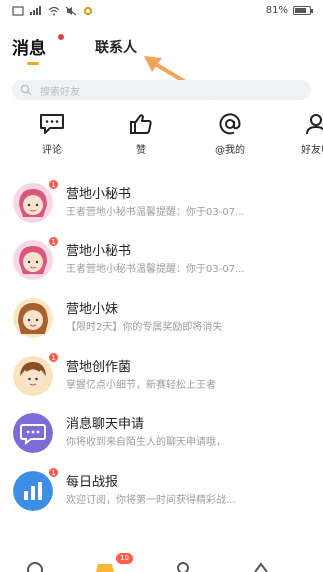  I want to click on tab-messages: 消息, so click(29, 46).